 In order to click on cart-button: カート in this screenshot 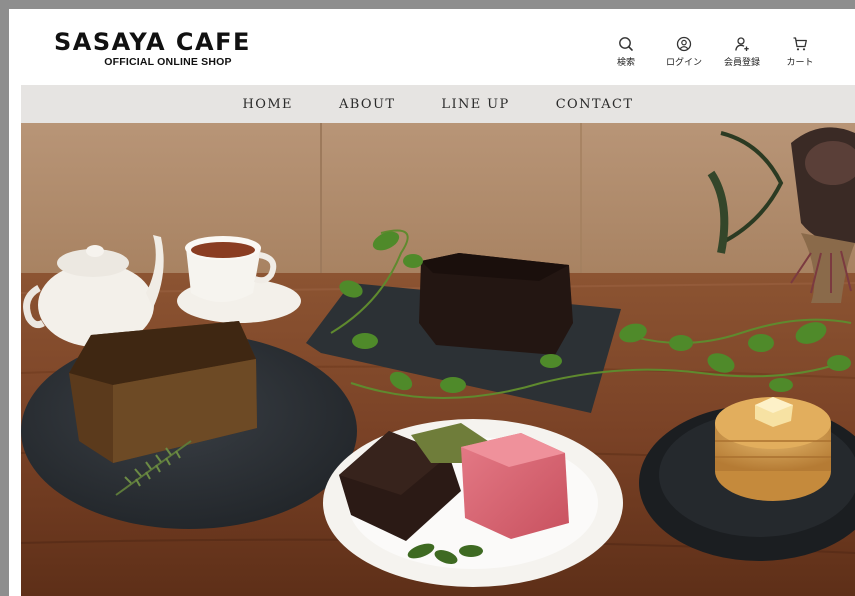, I will do `click(800, 52)`.